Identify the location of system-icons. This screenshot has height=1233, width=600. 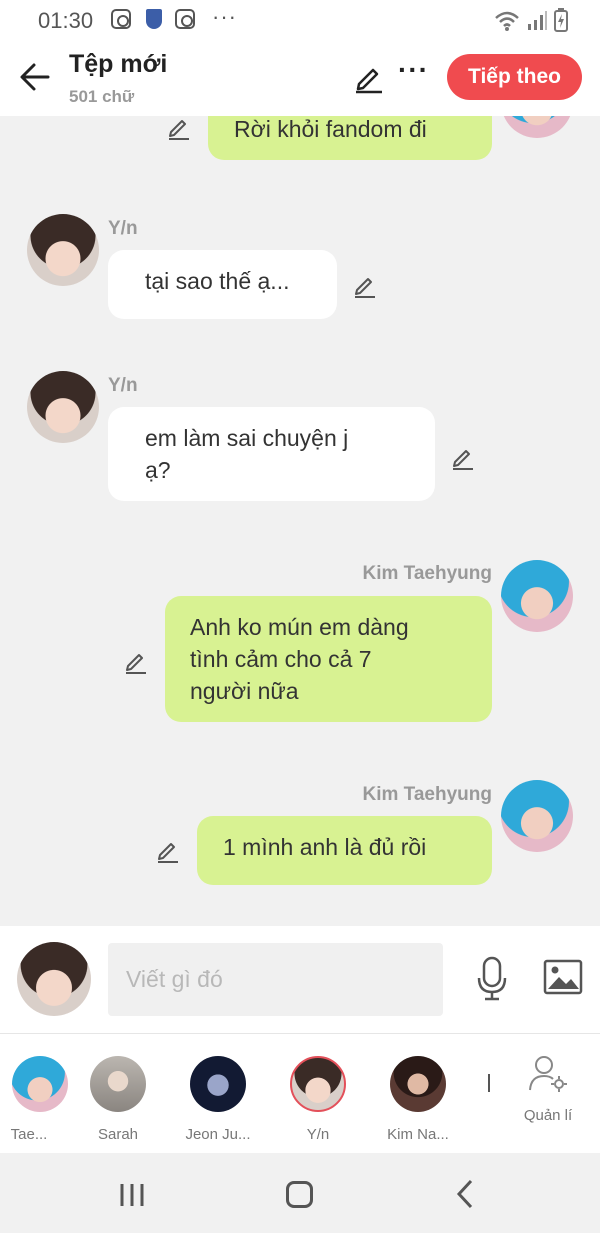
(531, 20).